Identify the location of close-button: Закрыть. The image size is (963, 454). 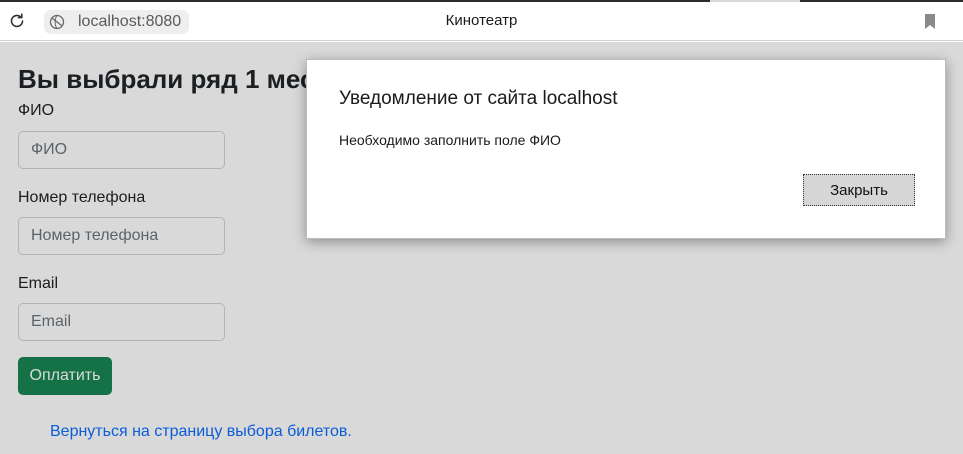
(859, 190).